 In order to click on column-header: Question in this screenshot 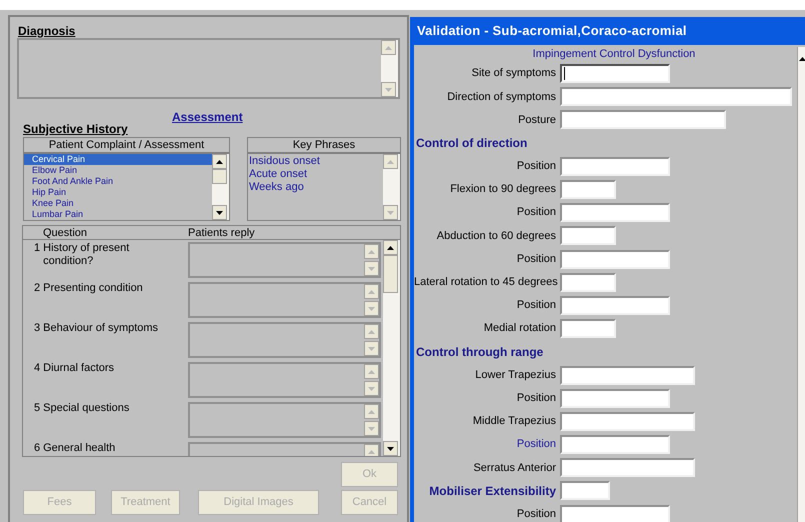, I will do `click(65, 232)`.